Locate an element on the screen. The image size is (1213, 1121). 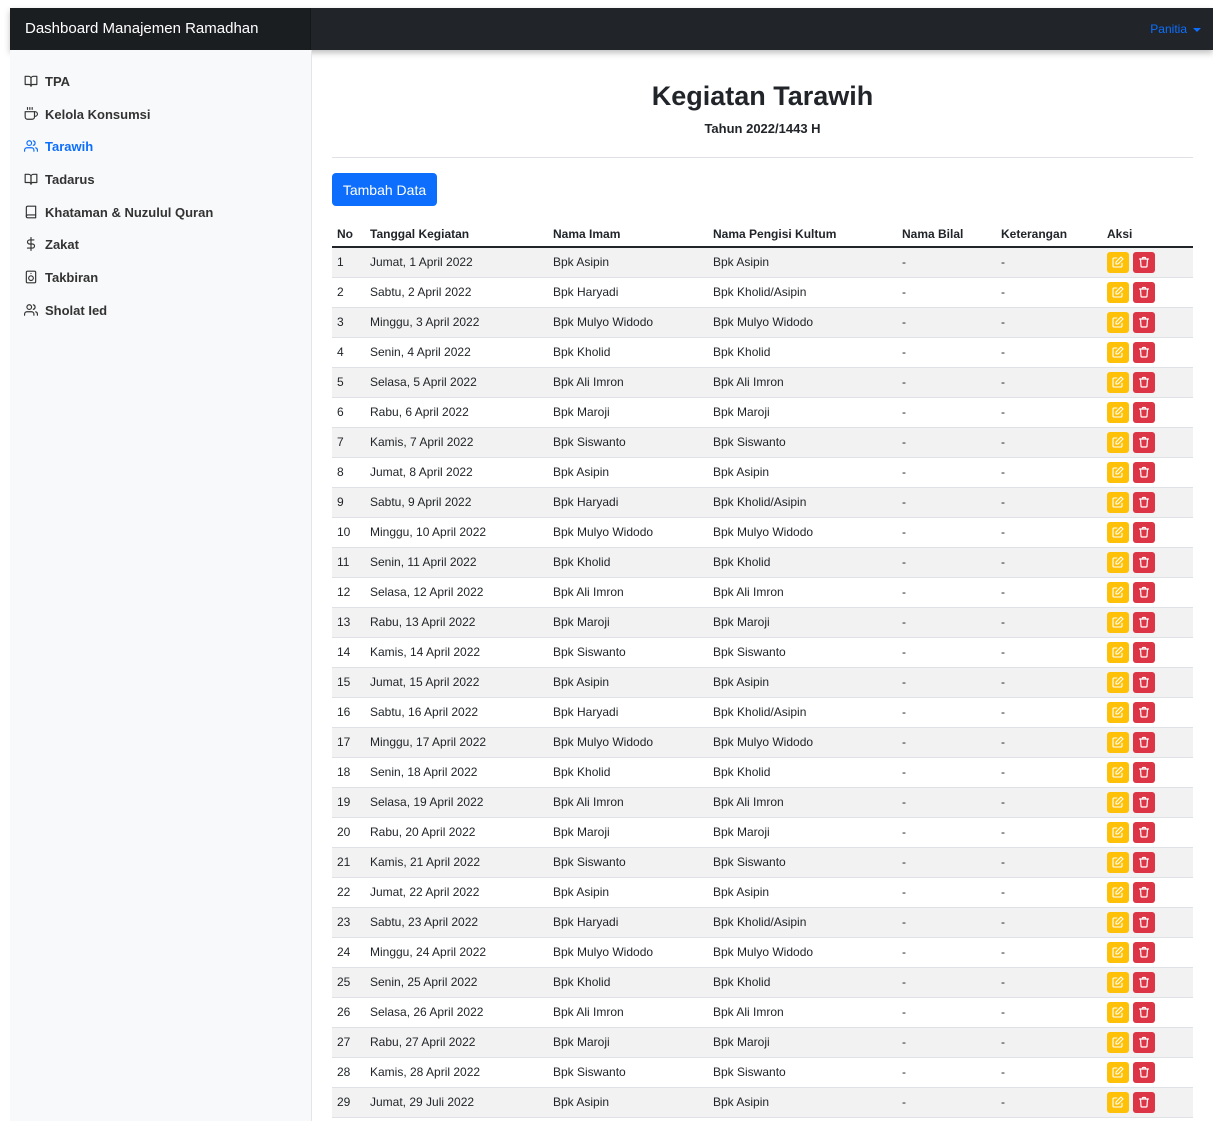
cell-kultum: Bpk Ali Imron is located at coordinates (802, 592).